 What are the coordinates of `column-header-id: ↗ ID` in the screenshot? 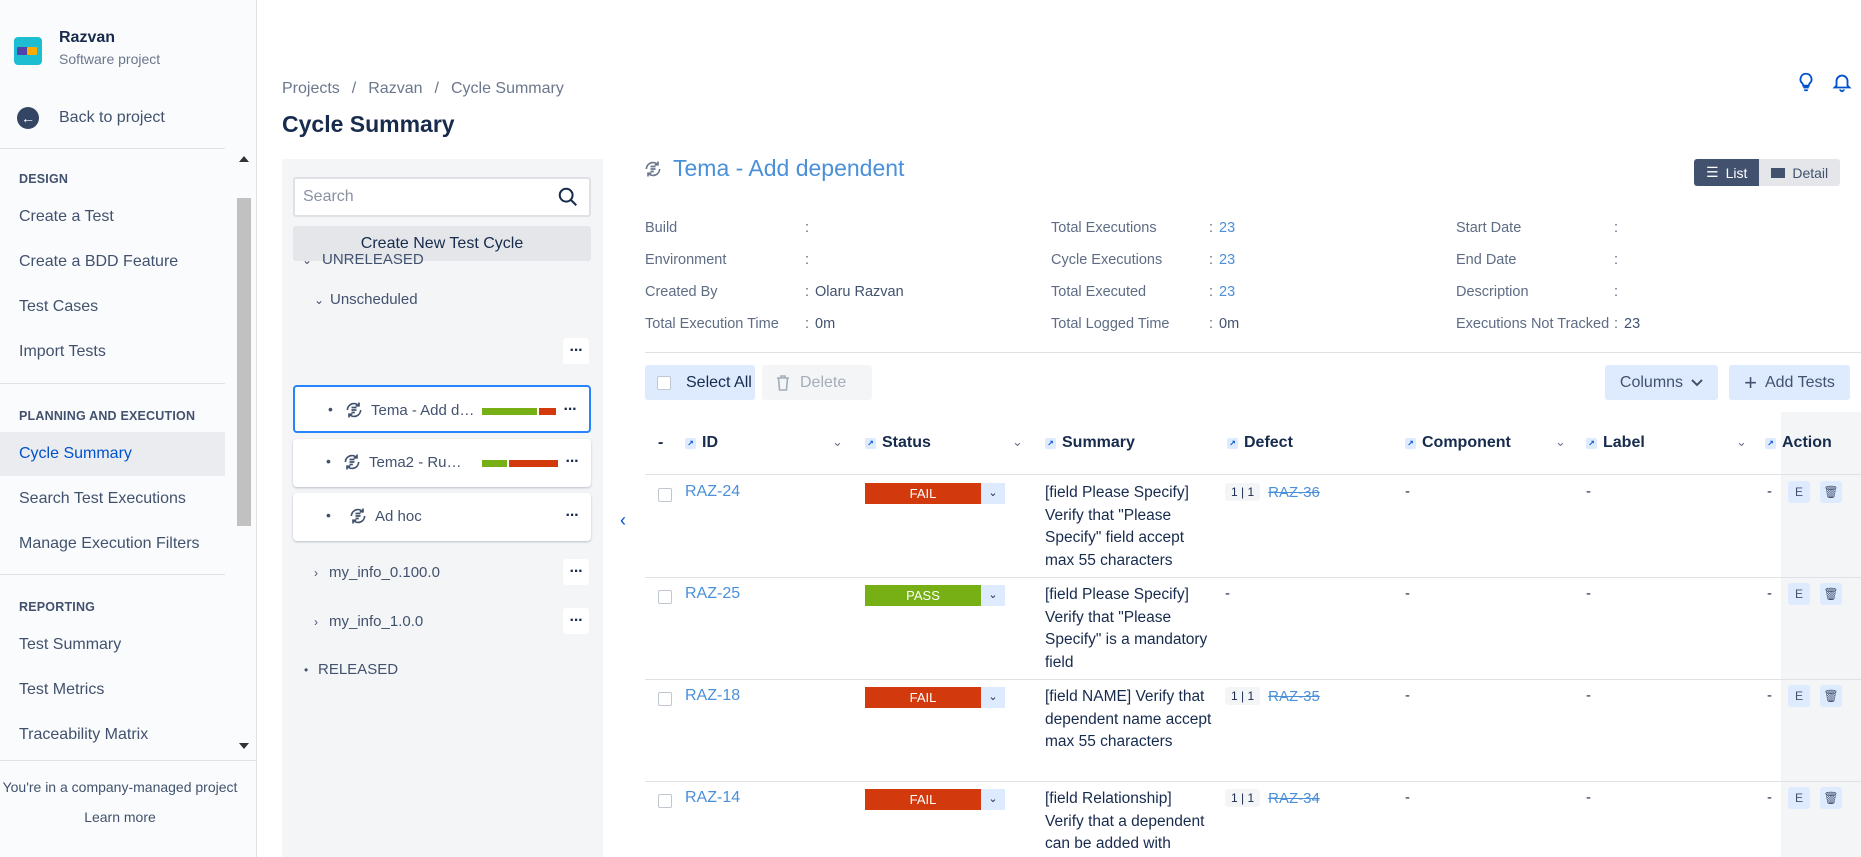 It's located at (701, 443).